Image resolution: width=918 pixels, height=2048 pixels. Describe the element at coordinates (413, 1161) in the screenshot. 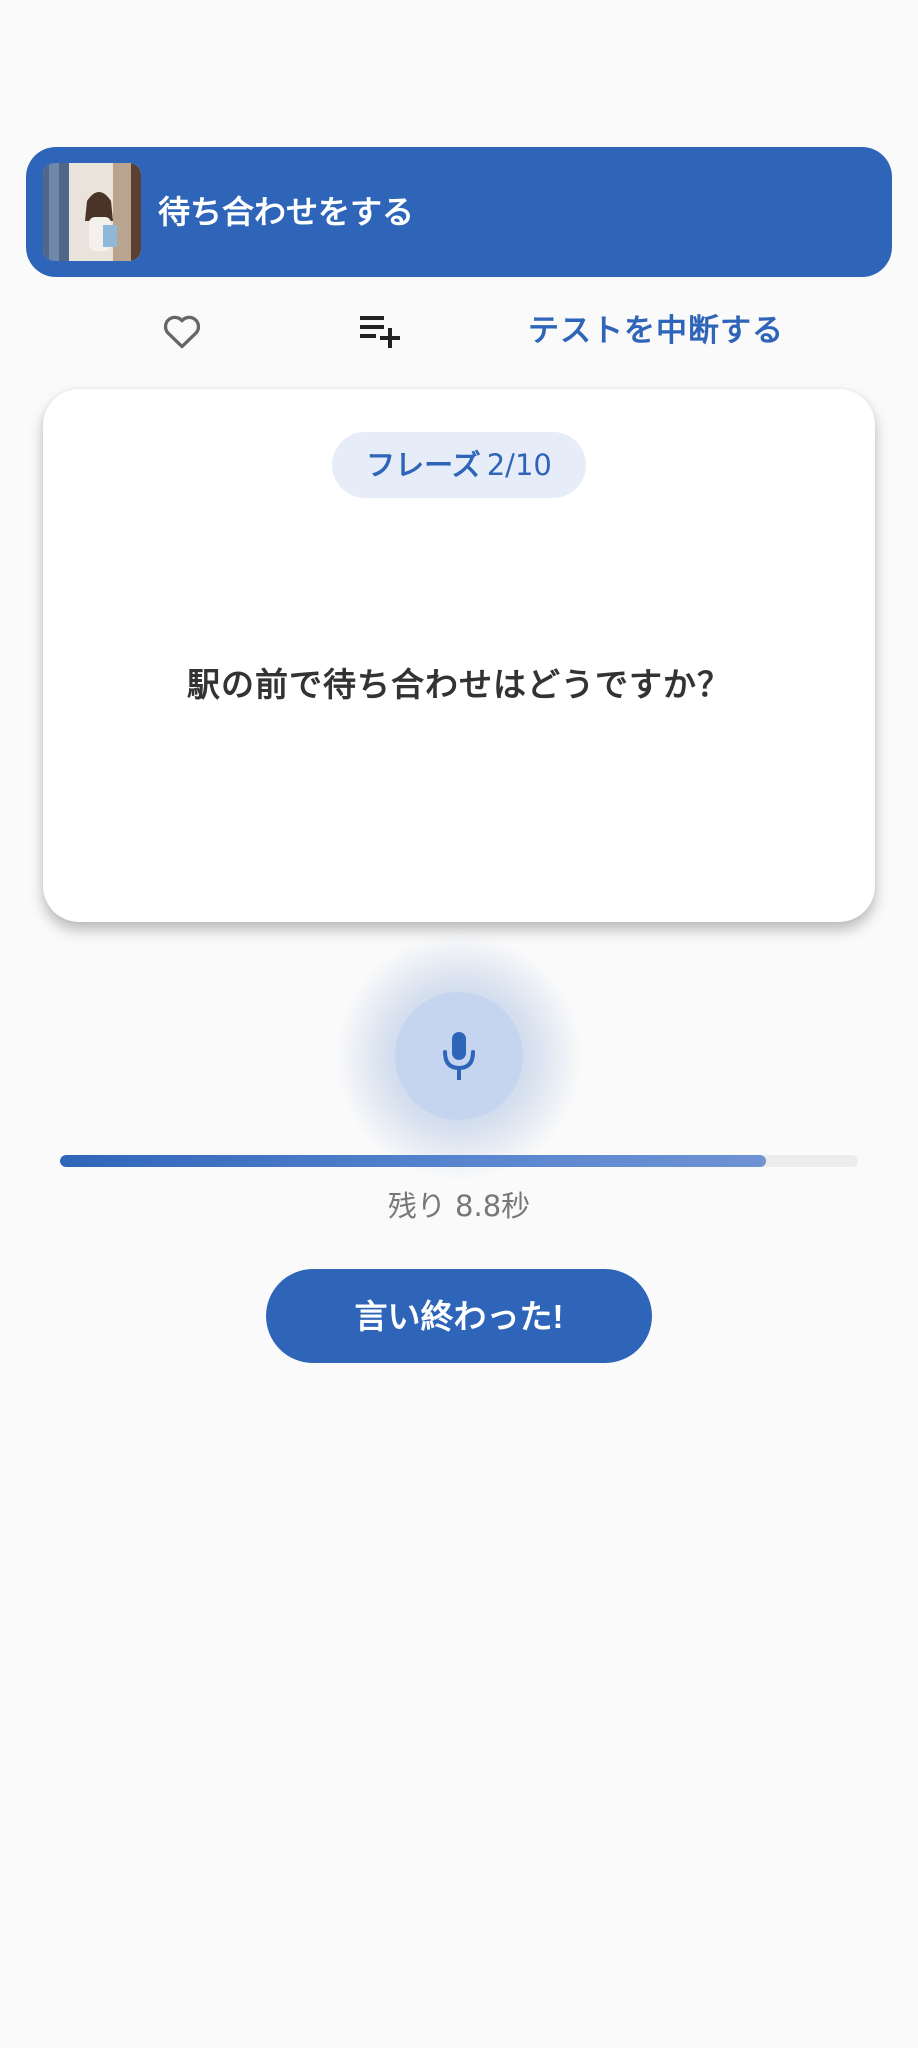

I see `recording-progress-fill` at that location.